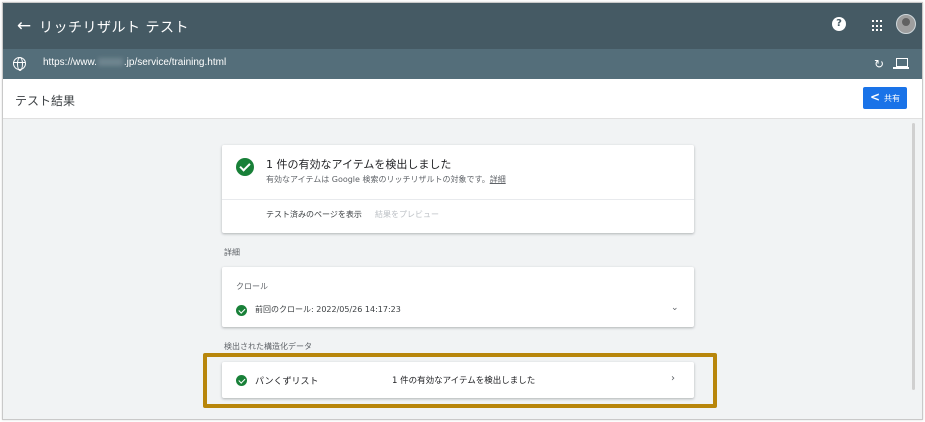  Describe the element at coordinates (314, 214) in the screenshot. I see `view-tested-page-button: テスト済みのページを表示` at that location.